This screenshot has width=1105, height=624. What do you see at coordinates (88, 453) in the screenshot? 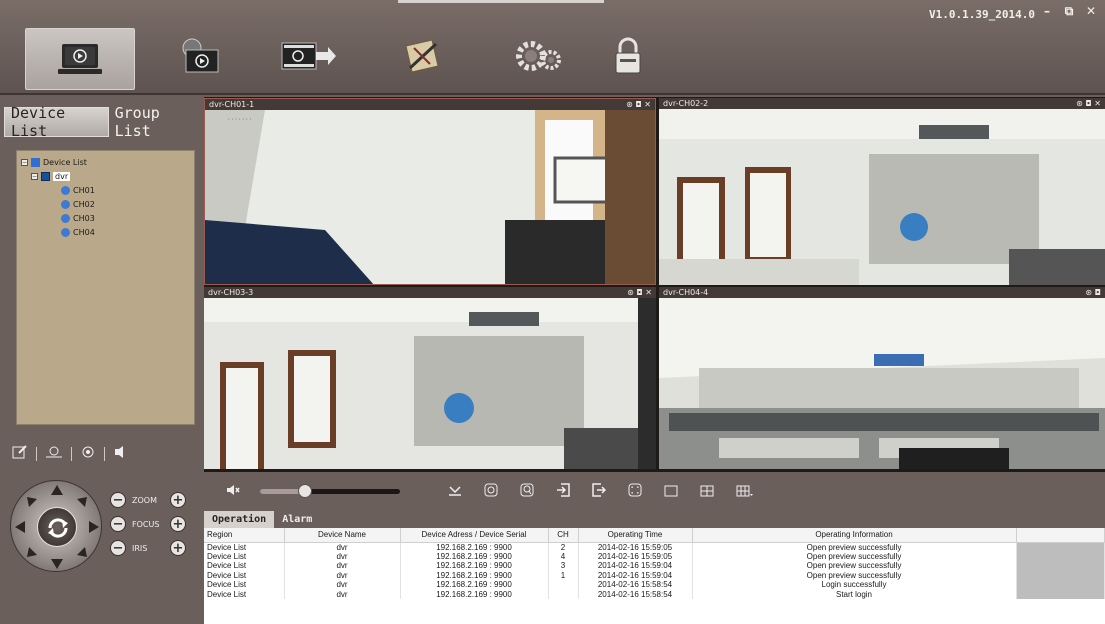
I see `snapshot-icon` at bounding box center [88, 453].